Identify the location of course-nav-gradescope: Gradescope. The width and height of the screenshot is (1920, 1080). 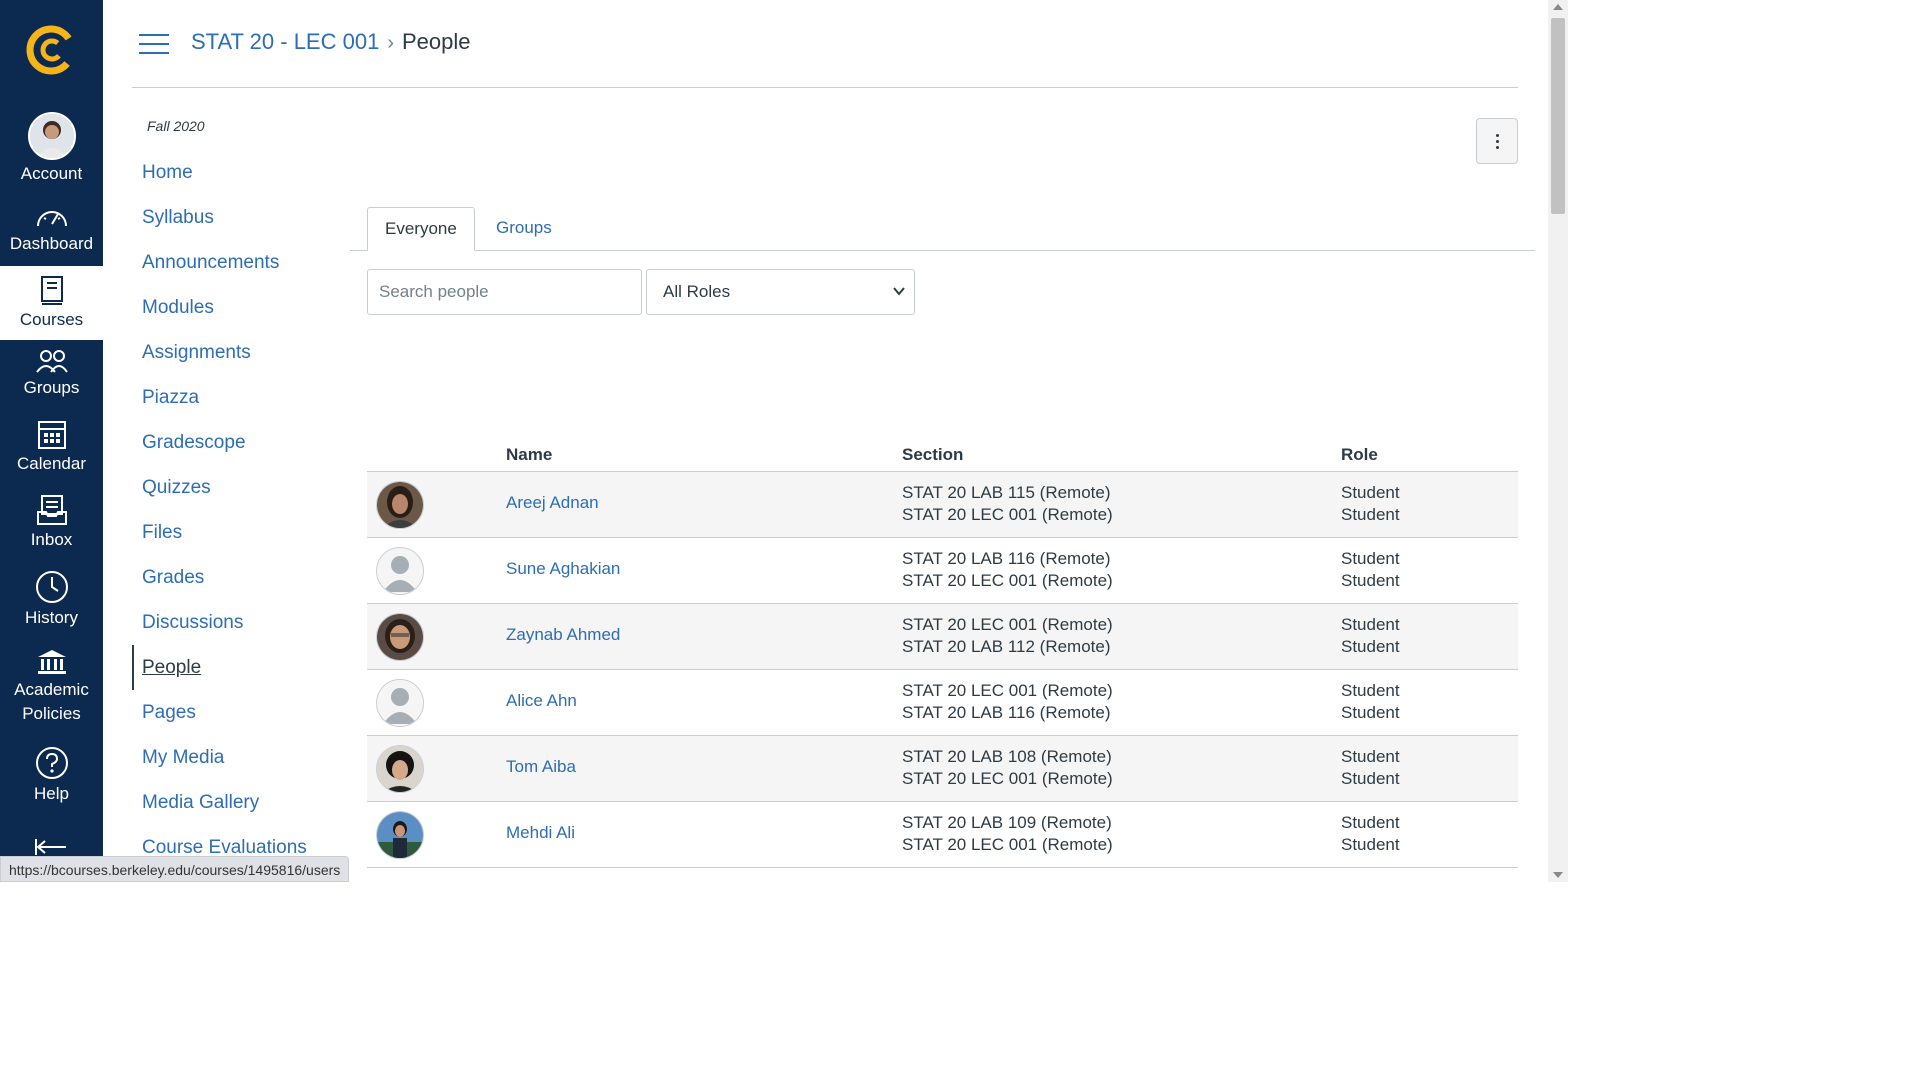
(237, 442).